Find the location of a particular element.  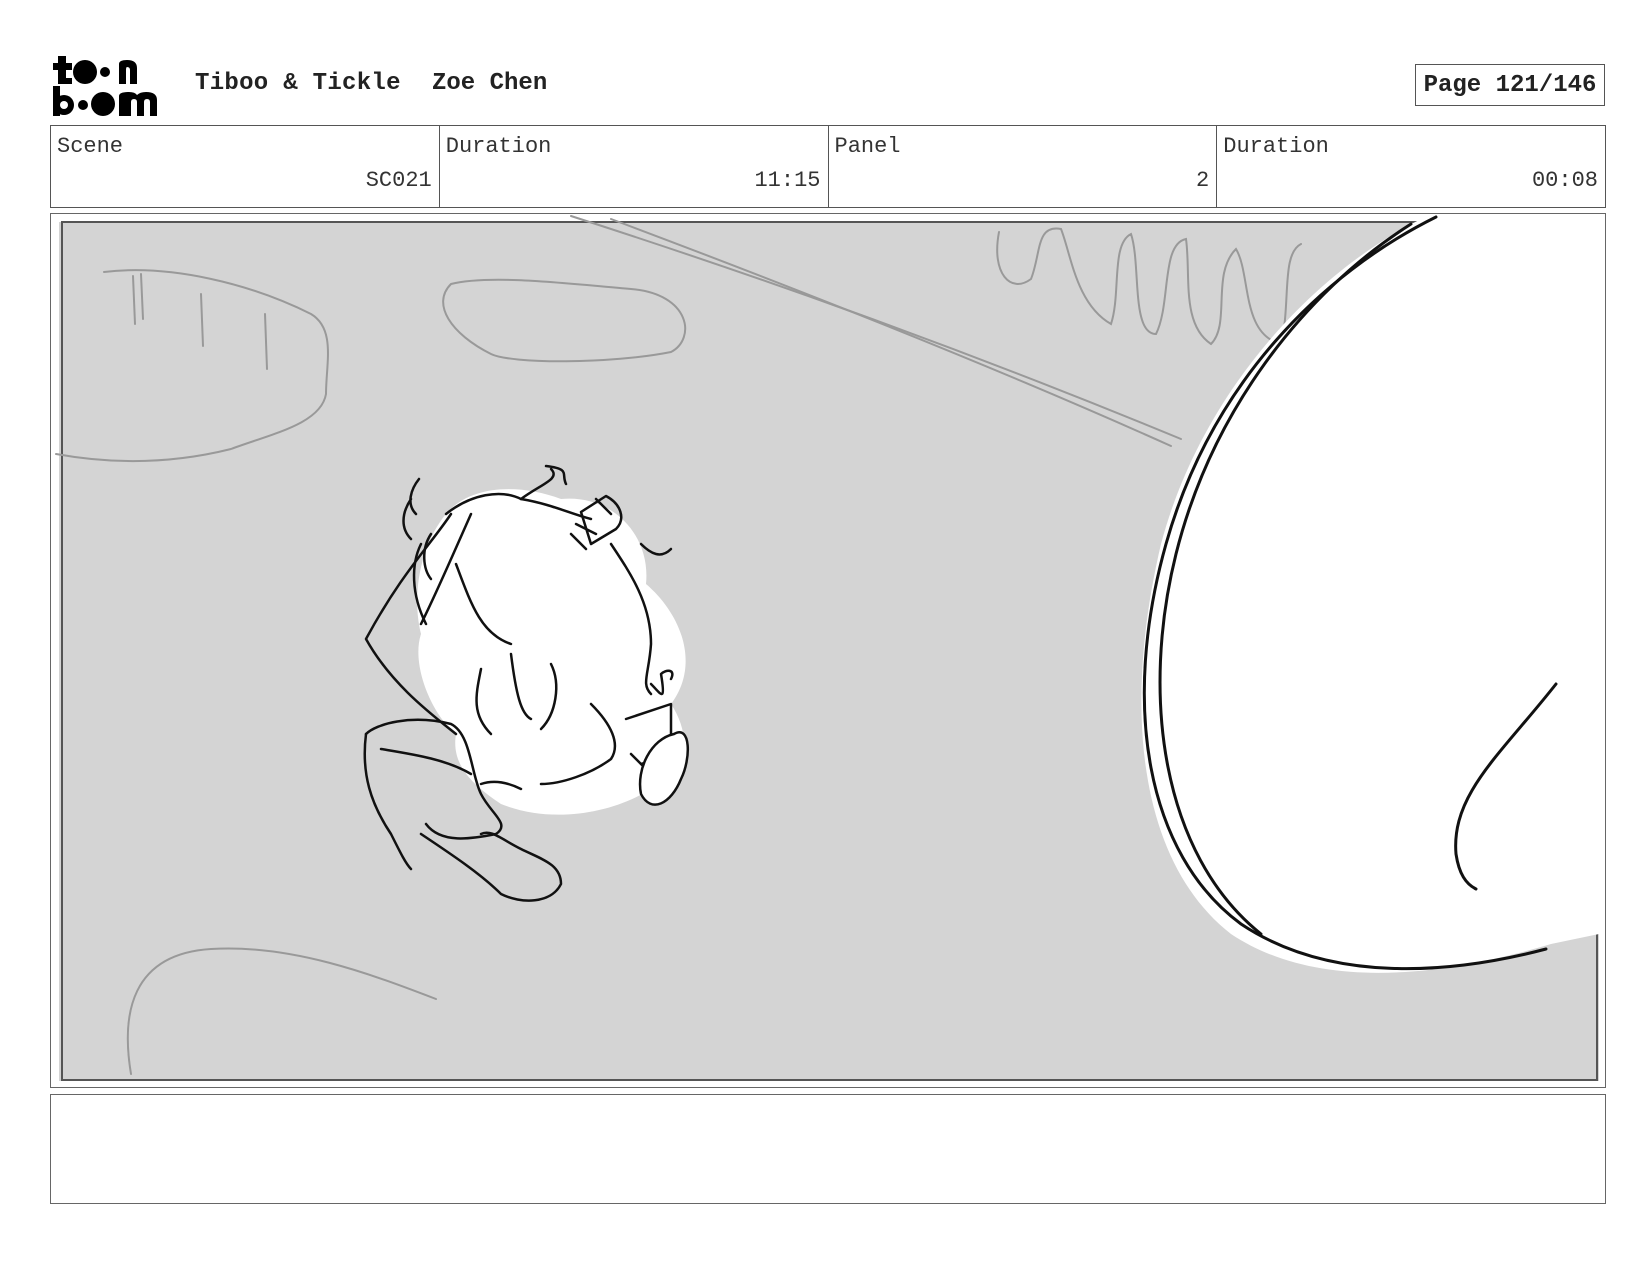

panel-duration-cell: Duration 00:08 is located at coordinates (1411, 166).